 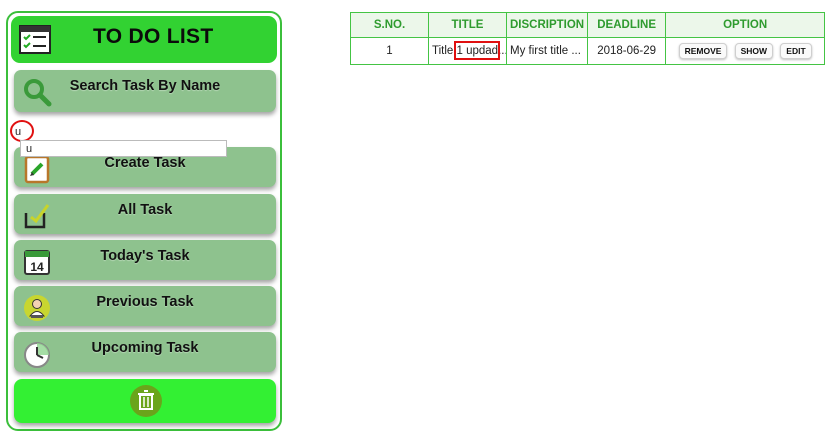 I want to click on cell-sno: 1, so click(x=389, y=51).